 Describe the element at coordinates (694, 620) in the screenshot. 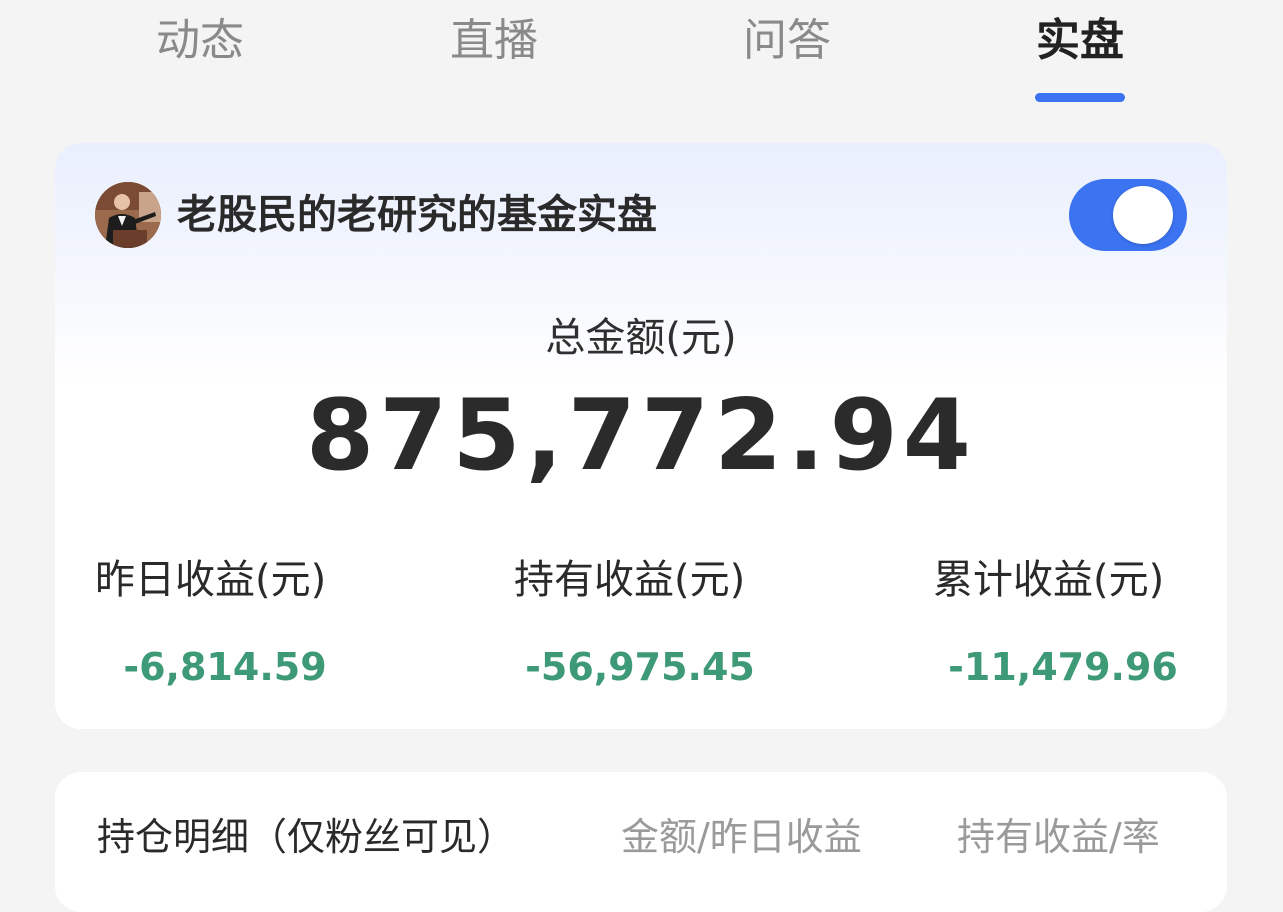

I see `stat-holding: 持有收益(元) -56,975.45` at that location.